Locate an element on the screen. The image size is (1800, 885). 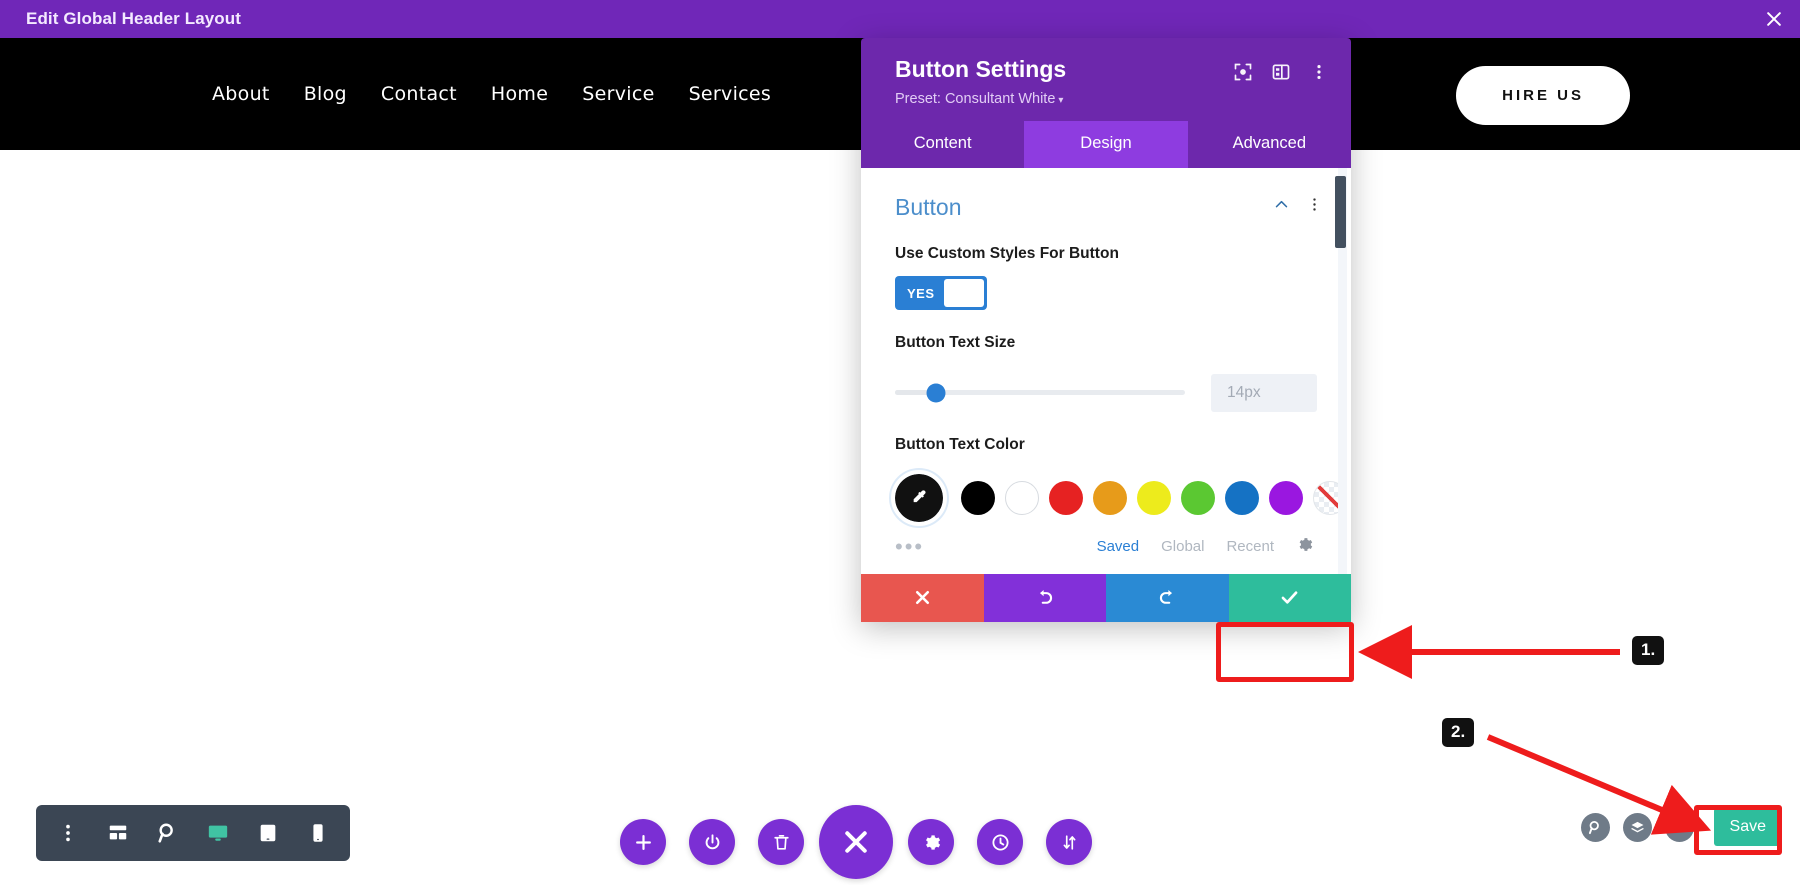
text-size-input: 14px is located at coordinates (1264, 392).